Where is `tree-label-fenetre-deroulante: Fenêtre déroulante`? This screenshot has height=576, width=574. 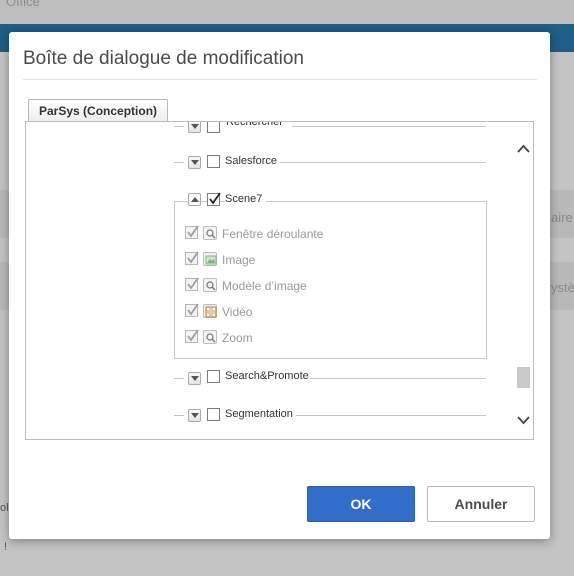 tree-label-fenetre-deroulante: Fenêtre déroulante is located at coordinates (273, 234).